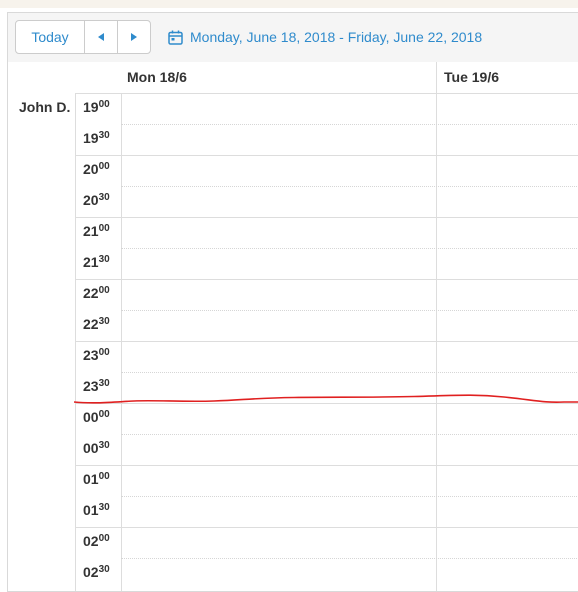 The height and width of the screenshot is (592, 578). I want to click on time-slot-hour: 23, so click(91, 355).